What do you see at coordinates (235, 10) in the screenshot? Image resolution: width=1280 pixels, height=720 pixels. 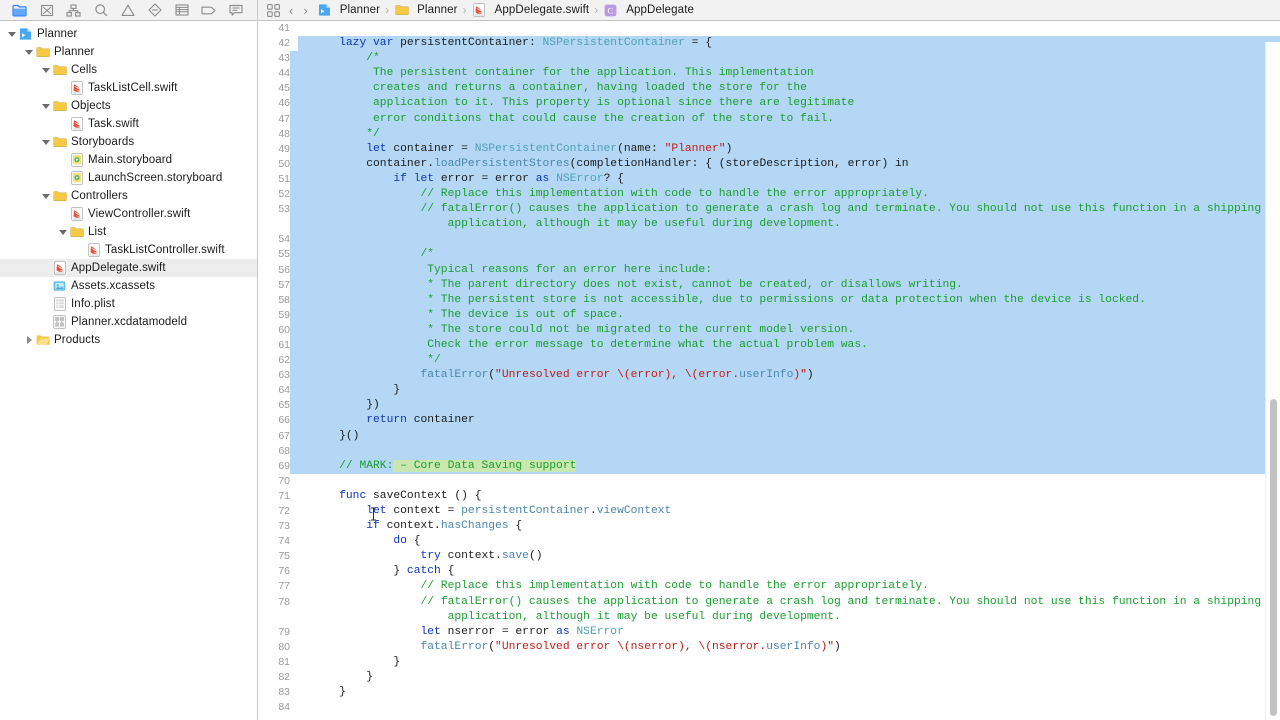 I see `report-navigator-icon` at bounding box center [235, 10].